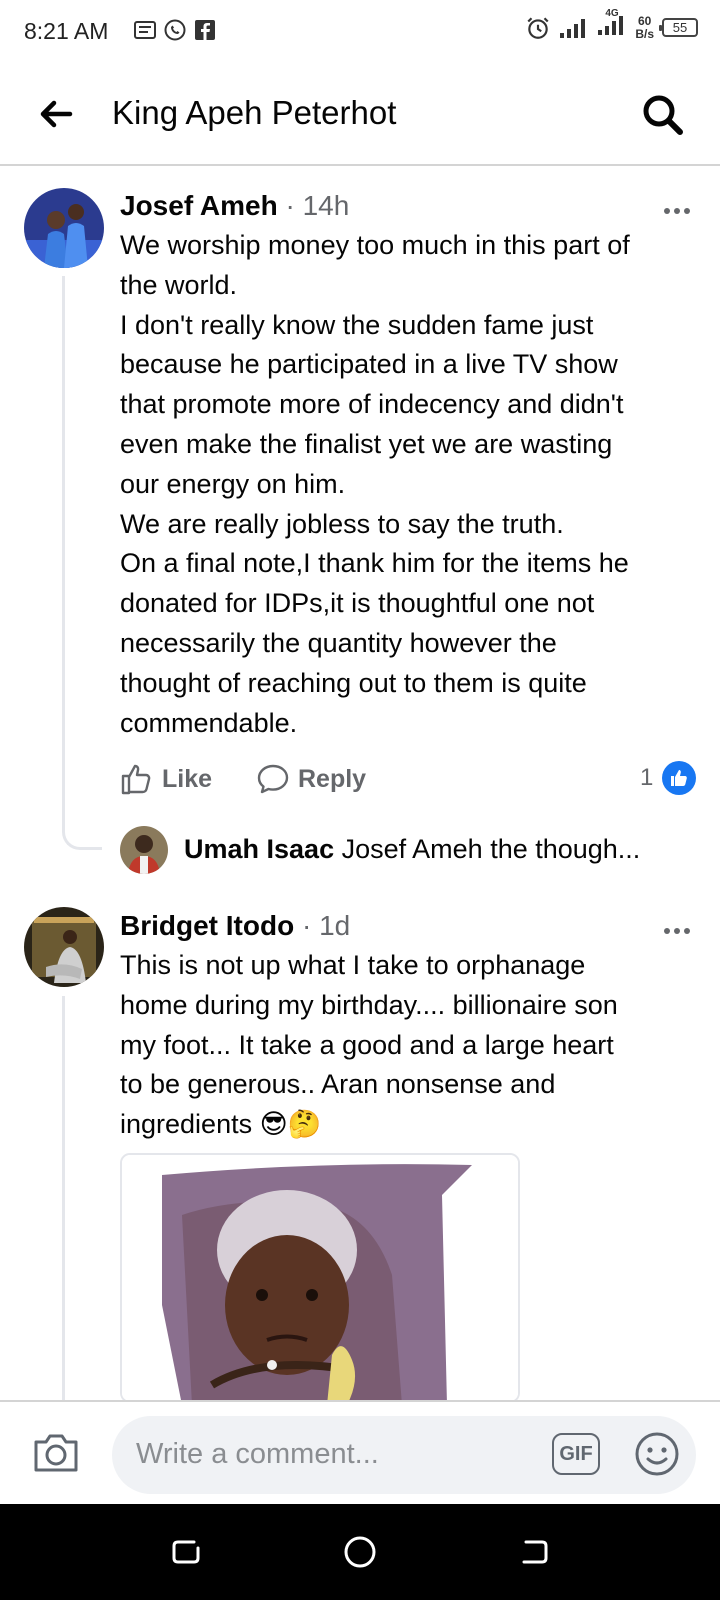 Image resolution: width=720 pixels, height=1600 pixels. What do you see at coordinates (254, 112) in the screenshot?
I see `page-title: King Apeh Peterhot` at bounding box center [254, 112].